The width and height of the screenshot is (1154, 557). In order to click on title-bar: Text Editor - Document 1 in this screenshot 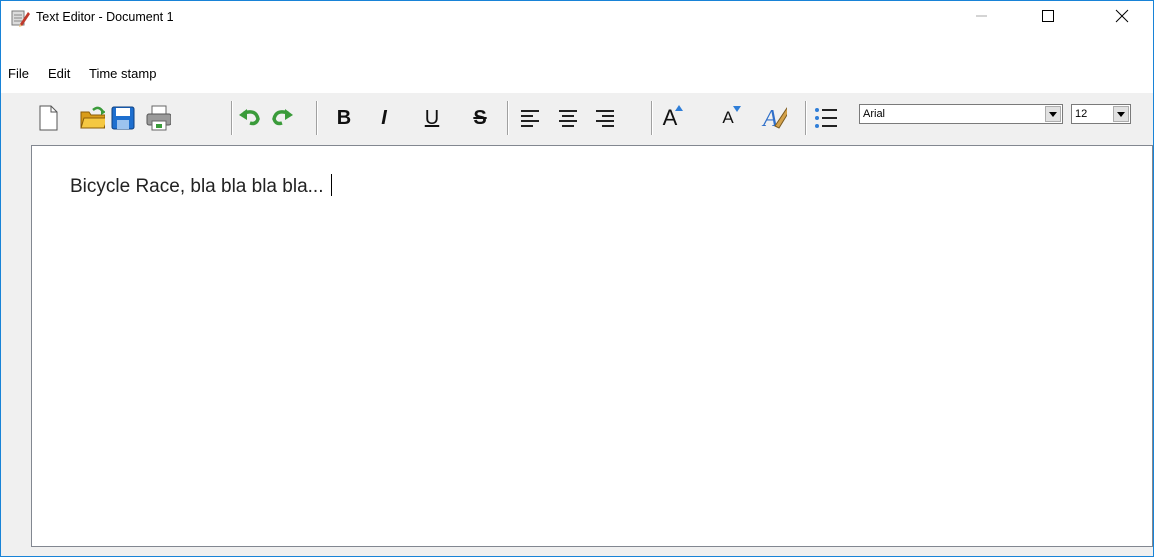, I will do `click(577, 16)`.